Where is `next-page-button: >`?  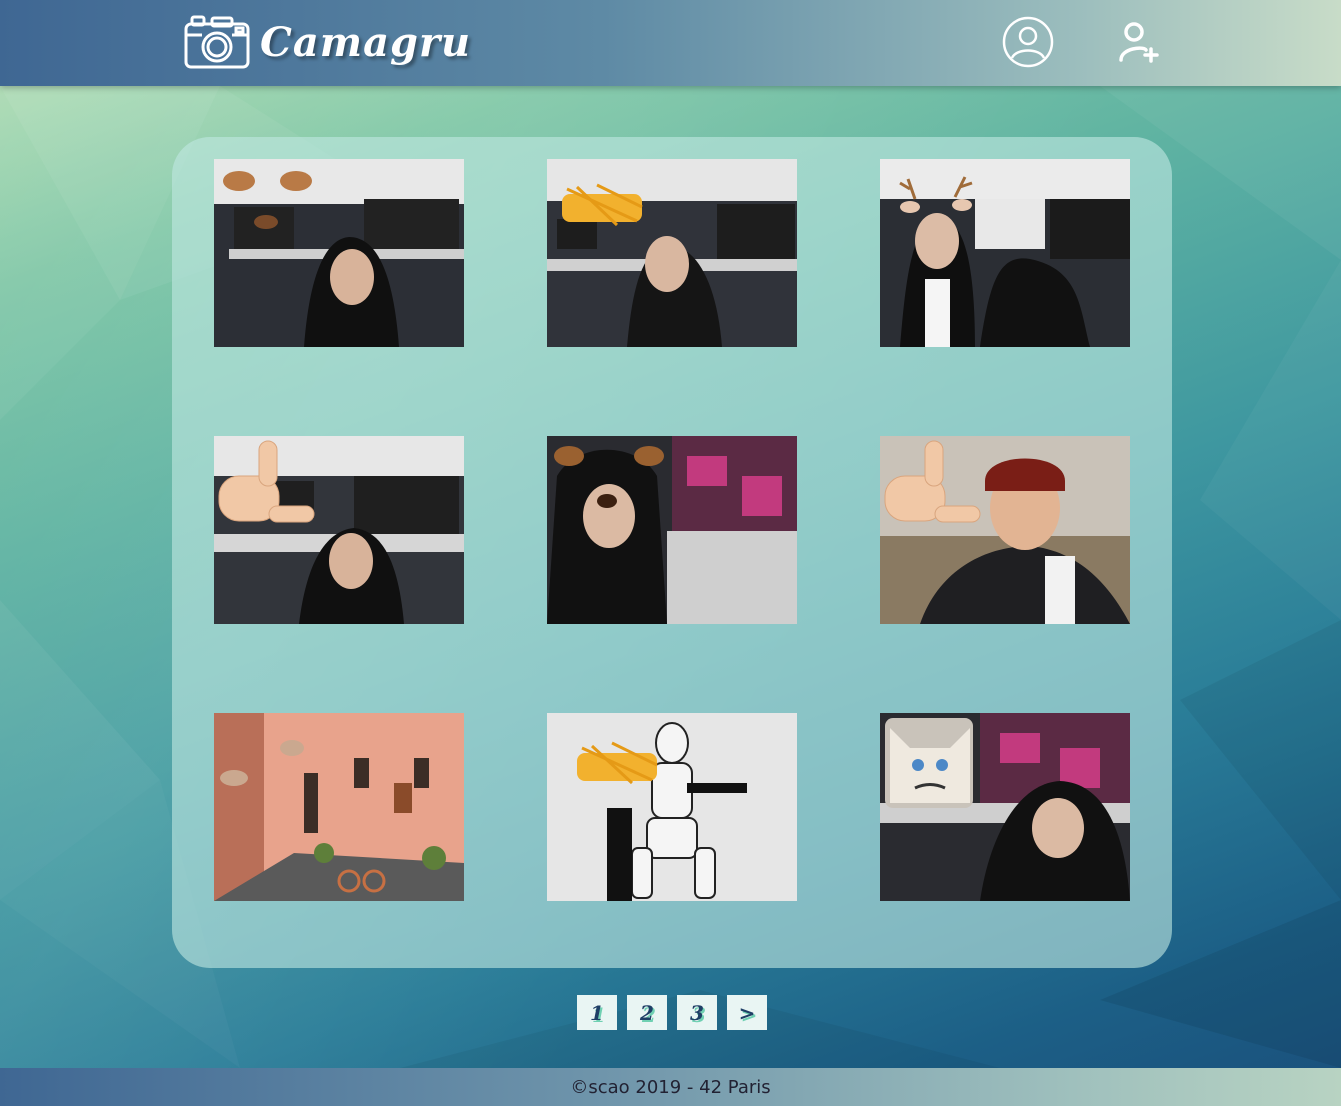
next-page-button: > is located at coordinates (747, 1012).